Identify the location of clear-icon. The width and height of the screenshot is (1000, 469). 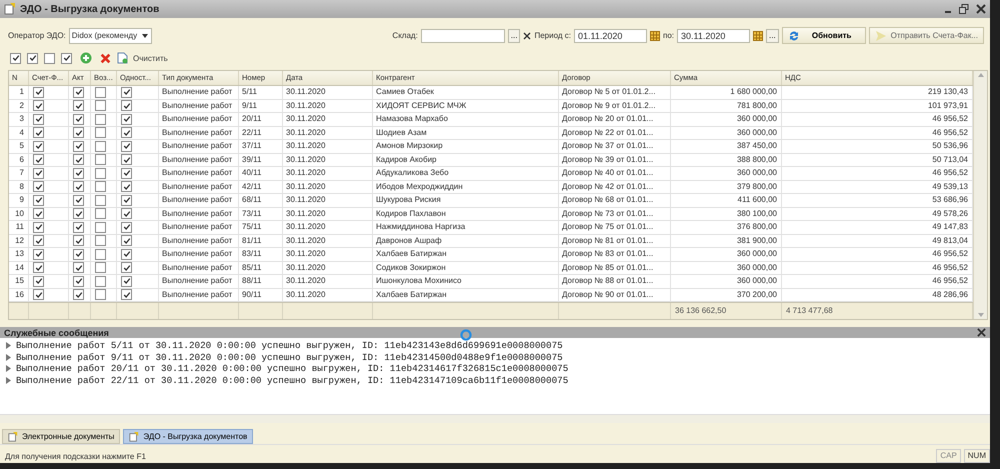
(527, 36).